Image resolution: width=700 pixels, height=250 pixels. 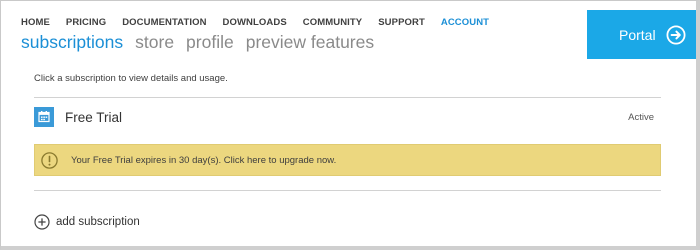 I want to click on tab-store: store, so click(x=154, y=42).